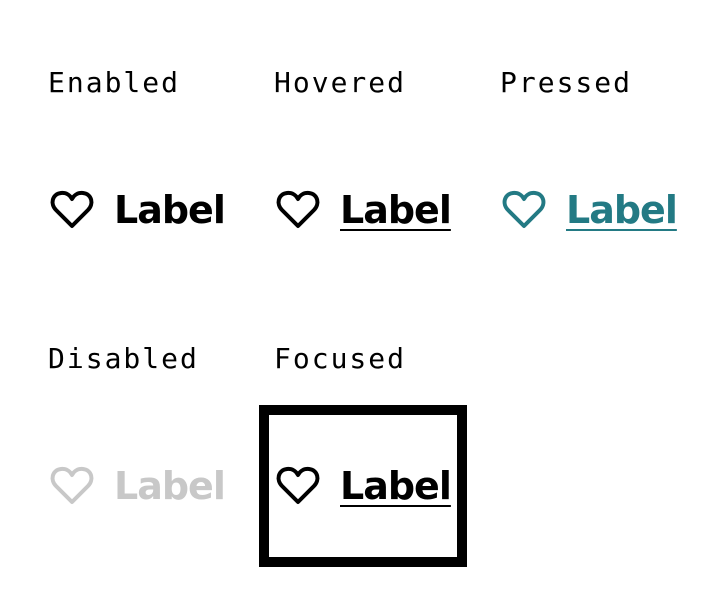 The width and height of the screenshot is (726, 600). I want to click on state-title-pressed: Pressed, so click(566, 82).